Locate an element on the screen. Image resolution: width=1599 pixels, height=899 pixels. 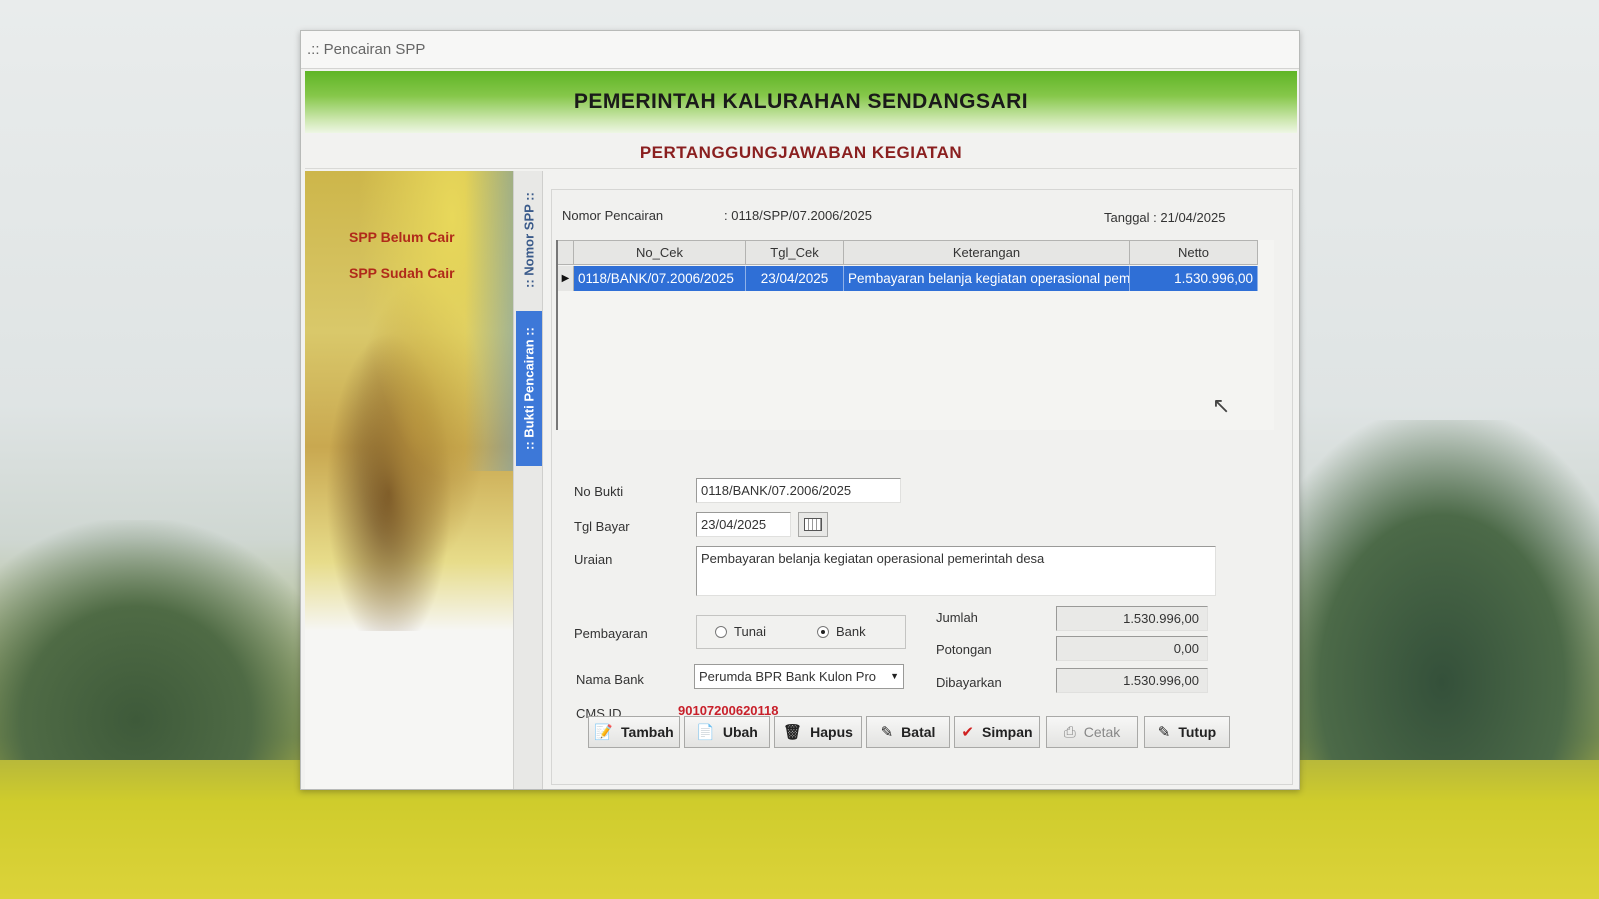
uraian-label: Uraian is located at coordinates (593, 559).